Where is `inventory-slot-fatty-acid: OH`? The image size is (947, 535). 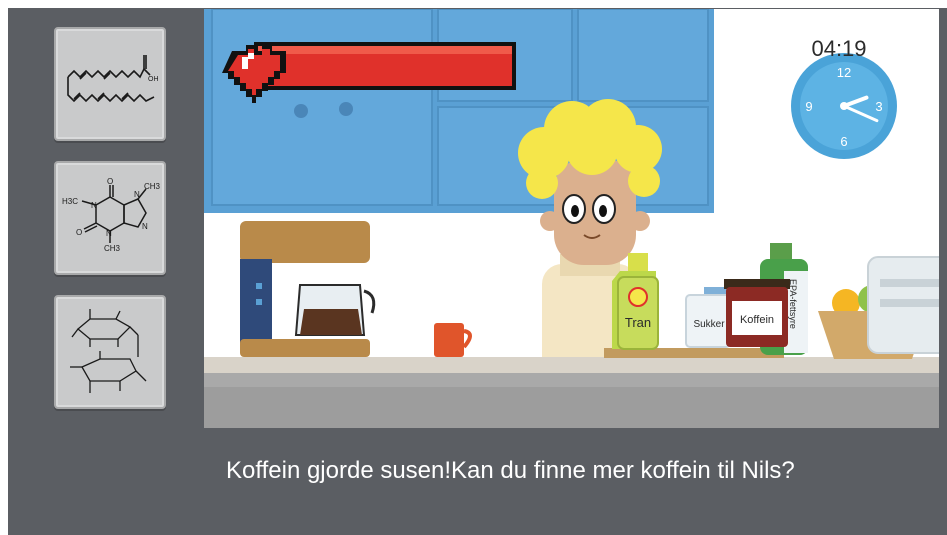 inventory-slot-fatty-acid: OH is located at coordinates (110, 84).